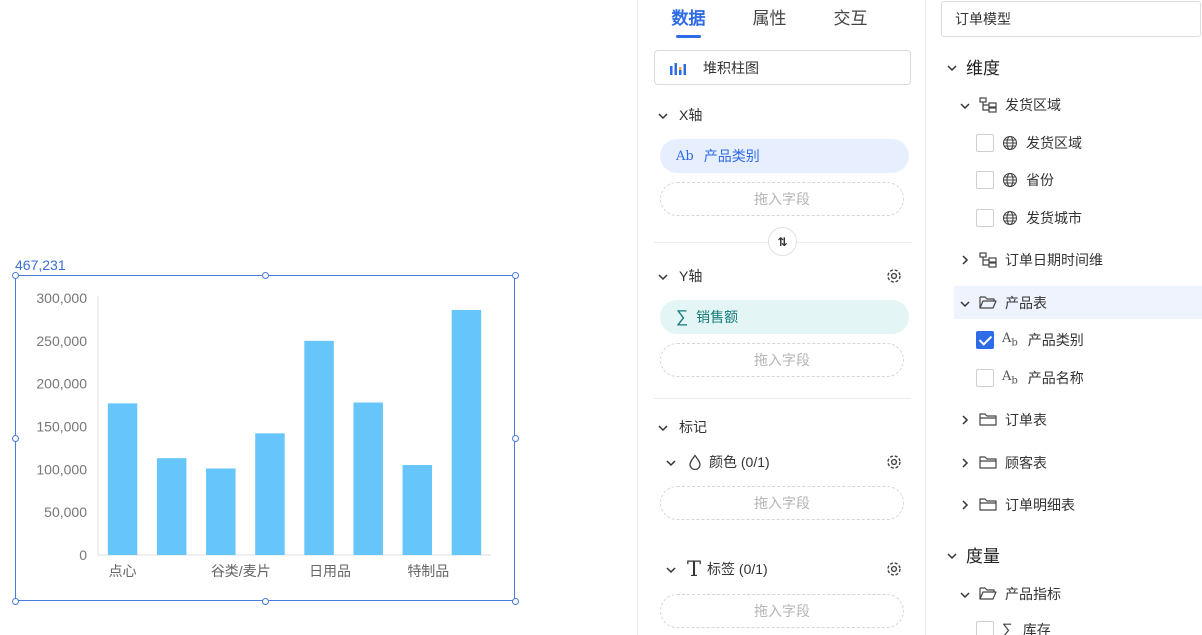 This screenshot has width=1202, height=635. I want to click on resize-handle-n, so click(265, 275).